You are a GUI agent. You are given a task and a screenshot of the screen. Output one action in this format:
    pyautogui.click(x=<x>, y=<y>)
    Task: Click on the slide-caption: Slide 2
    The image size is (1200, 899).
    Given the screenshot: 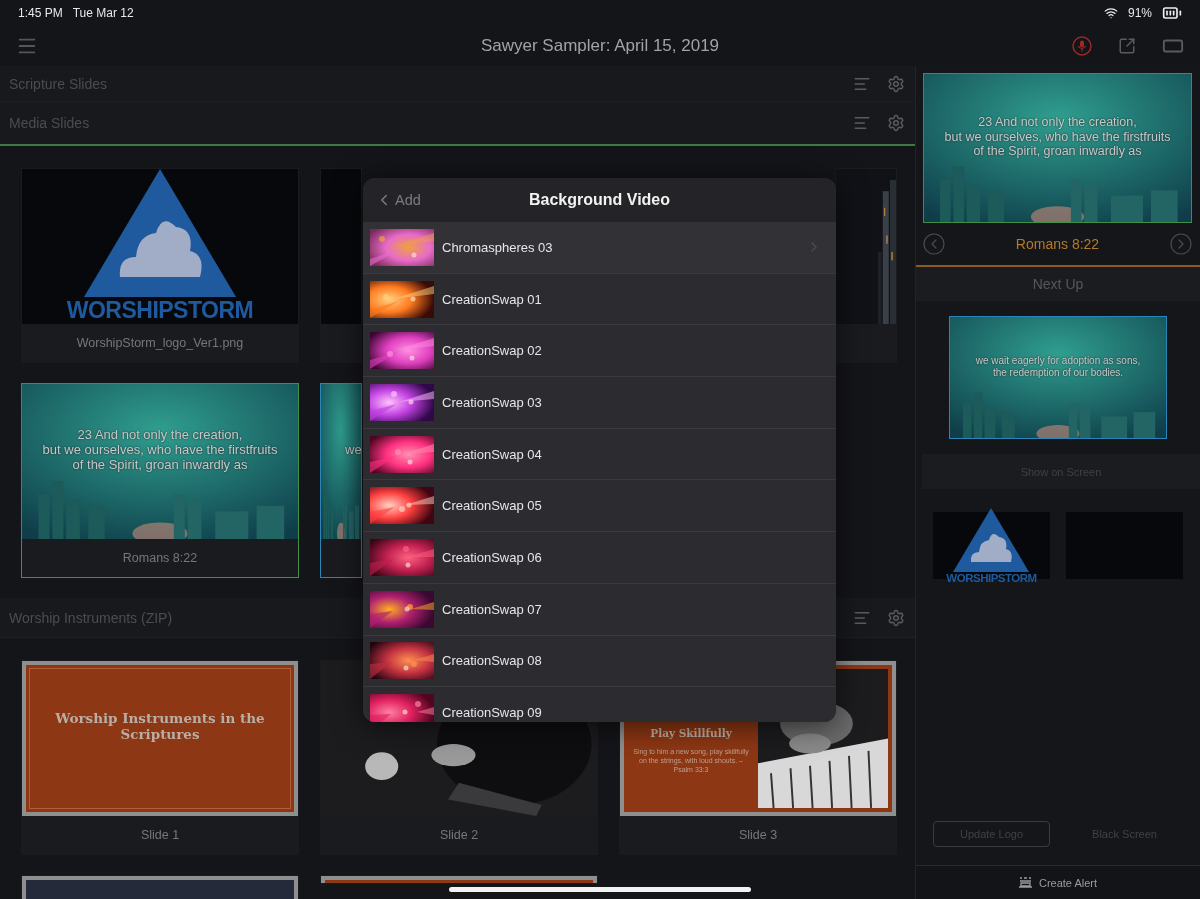 What is the action you would take?
    pyautogui.click(x=459, y=835)
    